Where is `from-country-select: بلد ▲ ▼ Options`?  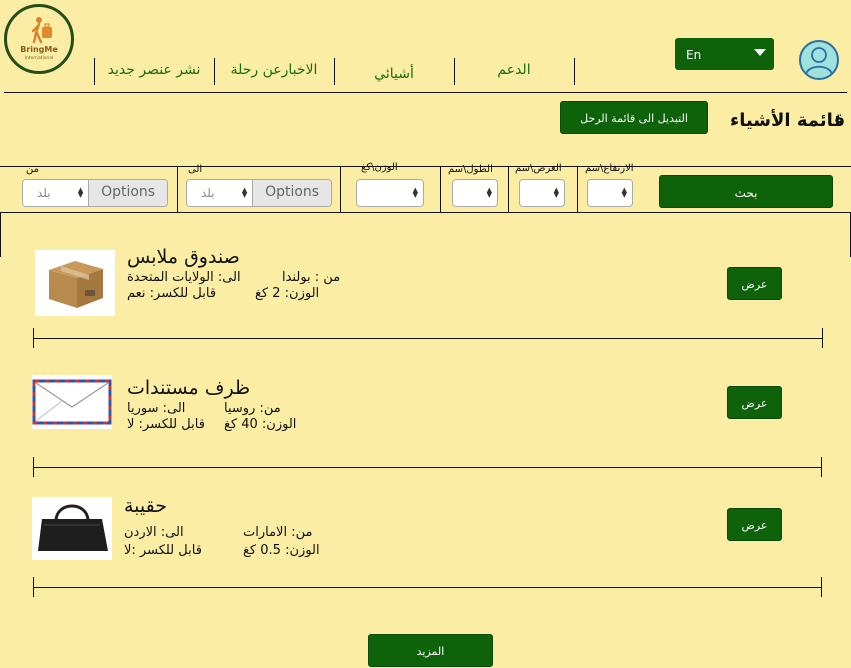
from-country-select: بلد ▲ ▼ Options is located at coordinates (95, 193).